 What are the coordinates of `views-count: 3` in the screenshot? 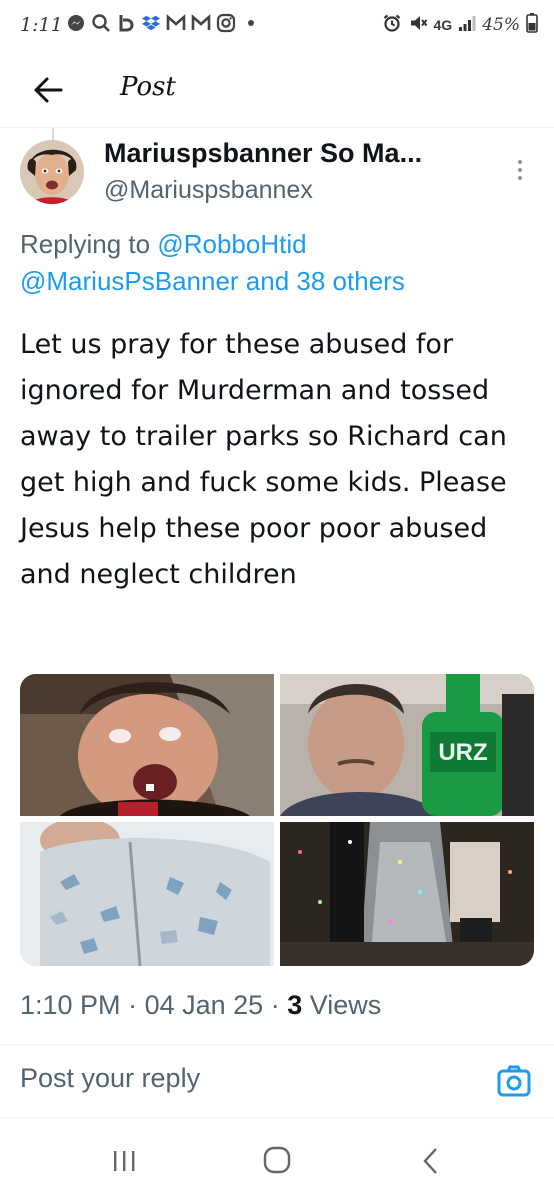 It's located at (294, 1005).